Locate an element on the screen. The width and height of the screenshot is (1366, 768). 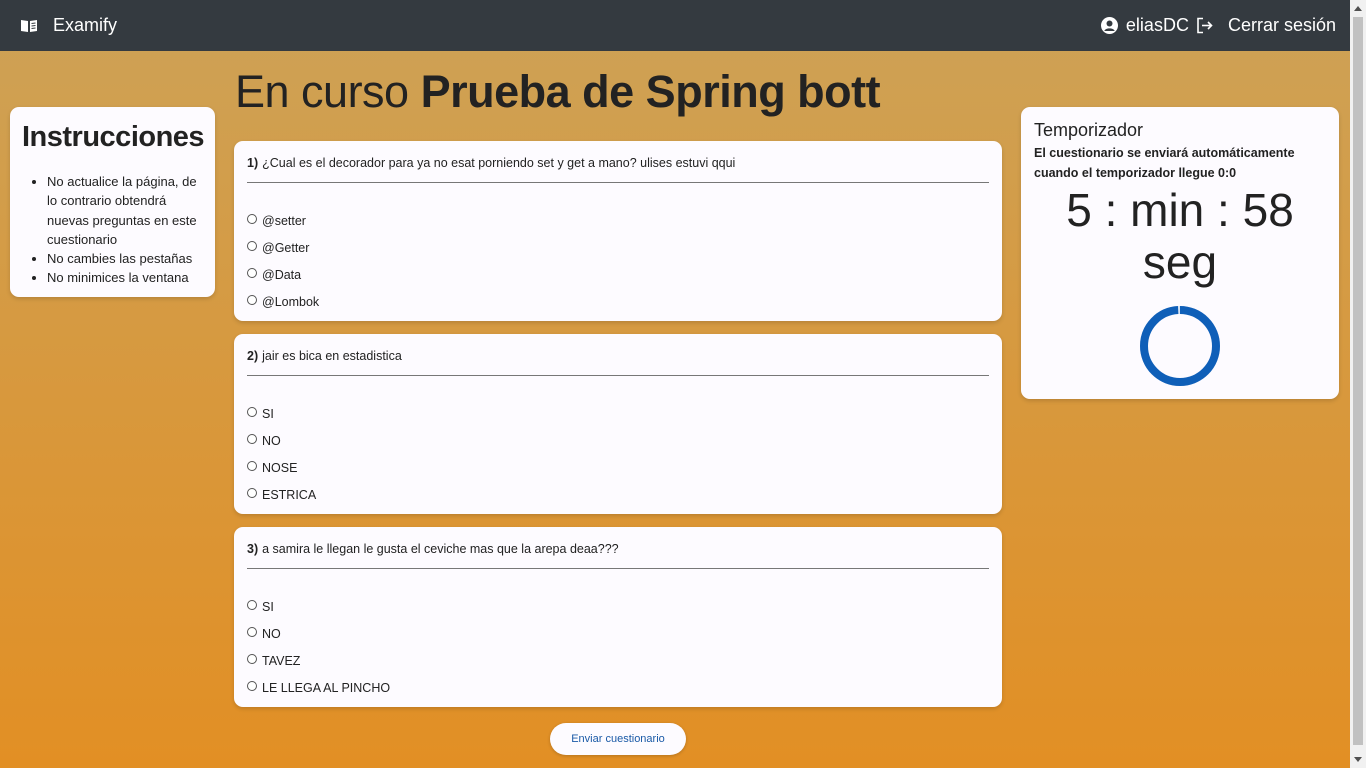
option-radio: LE LLEGA AL PINCHO is located at coordinates (618, 687).